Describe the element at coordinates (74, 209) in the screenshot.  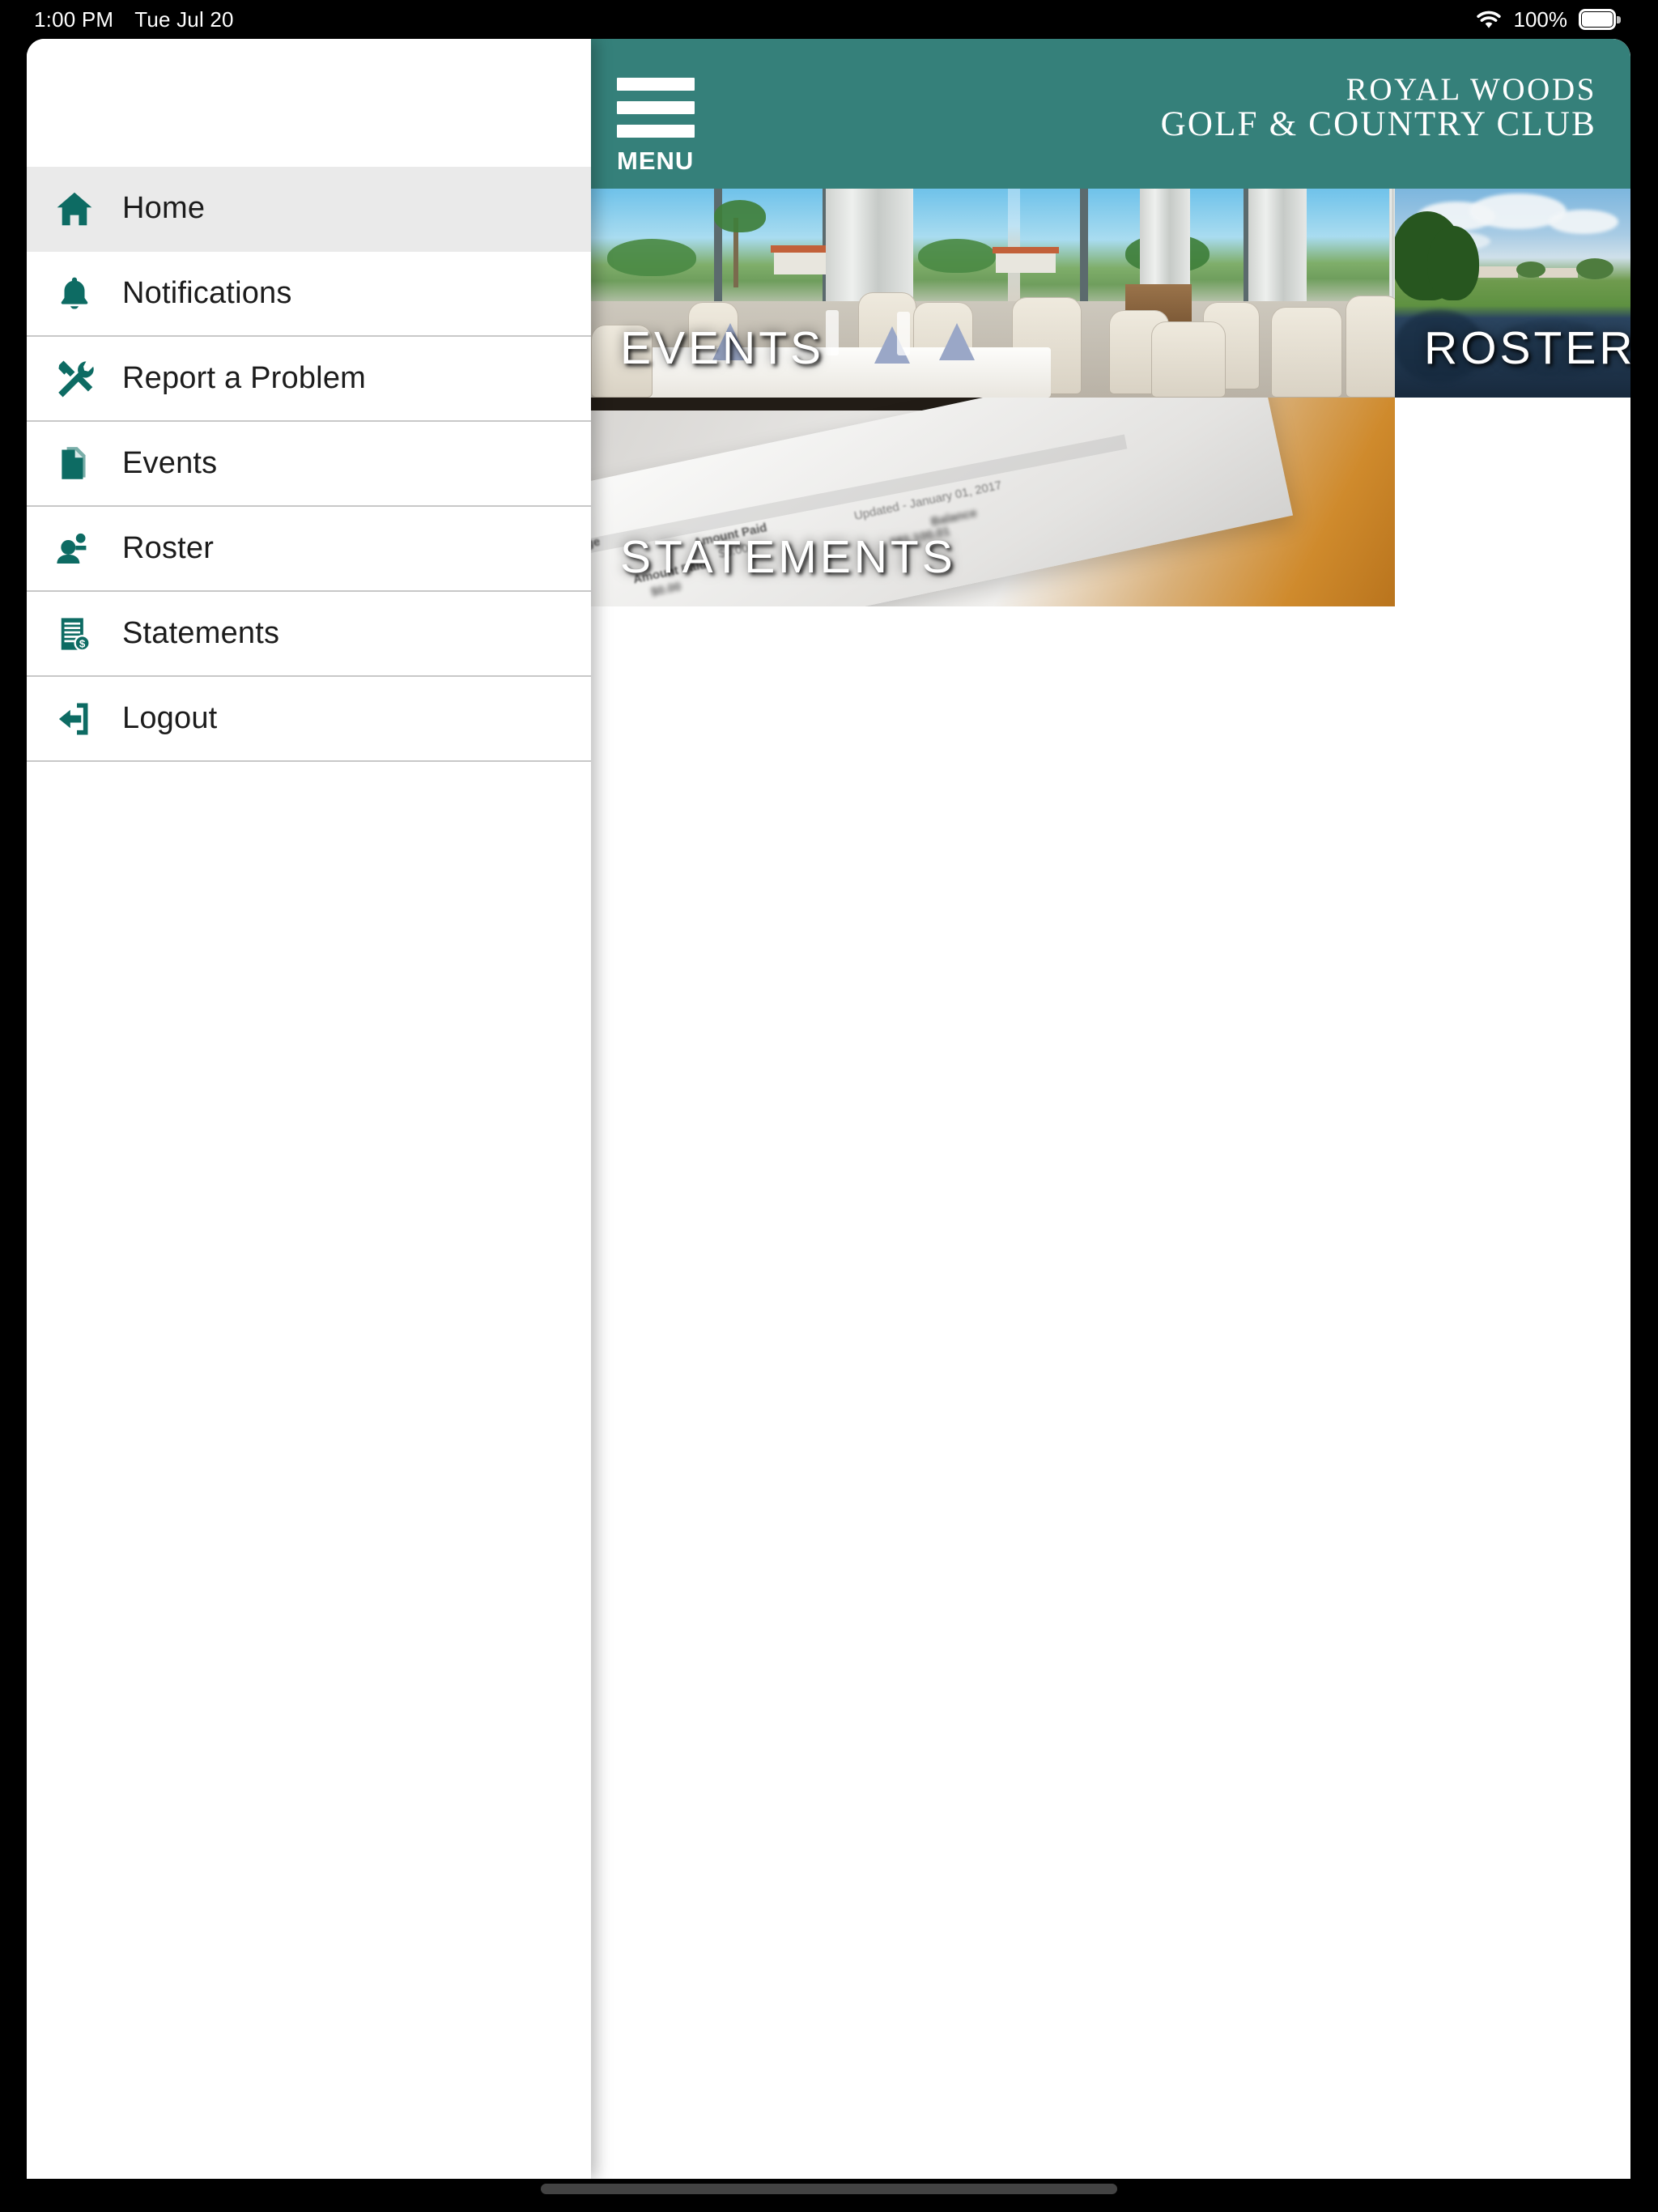
I see `home-icon` at that location.